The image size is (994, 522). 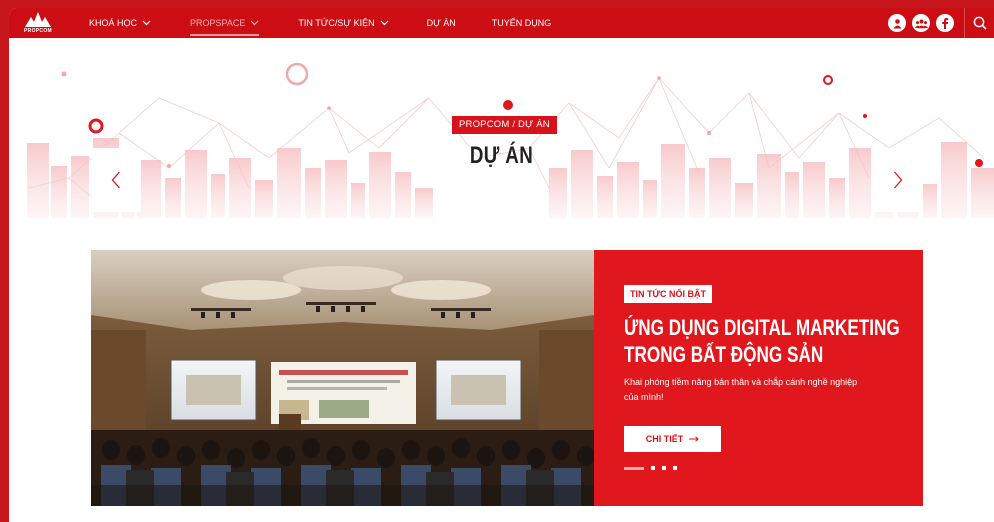 What do you see at coordinates (218, 23) in the screenshot?
I see `nav-item-label: PROPSPACE` at bounding box center [218, 23].